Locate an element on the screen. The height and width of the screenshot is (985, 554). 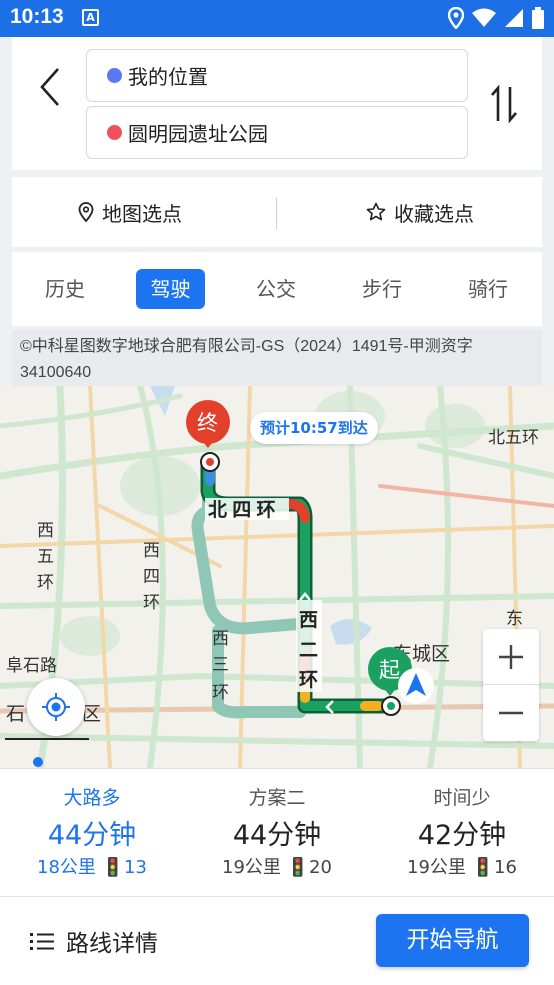
travel-mode-tabs: 历史 驾驶 公交 步行 骑行 is located at coordinates (277, 289).